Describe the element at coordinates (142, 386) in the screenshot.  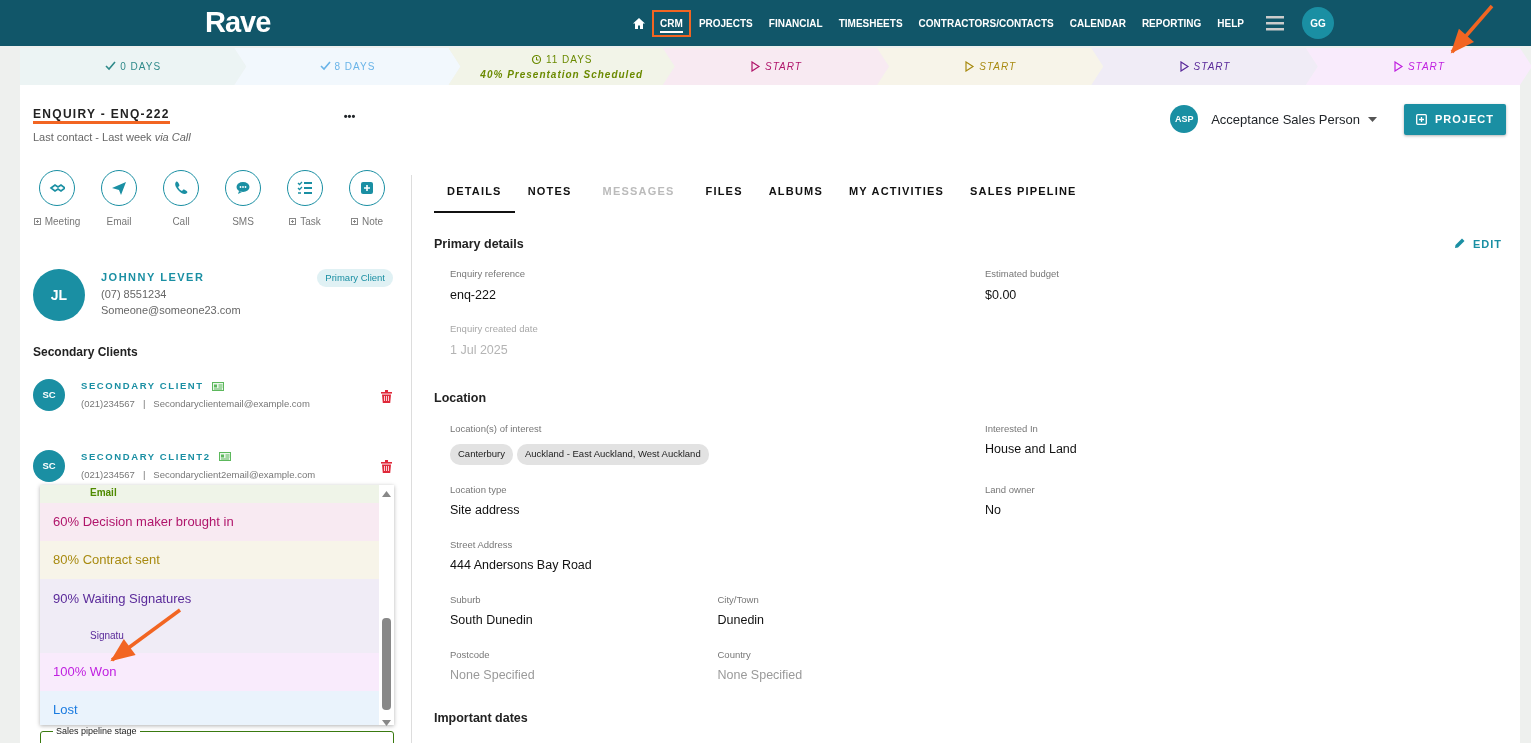
I see `client-name: SECONDARY CLIENT` at that location.